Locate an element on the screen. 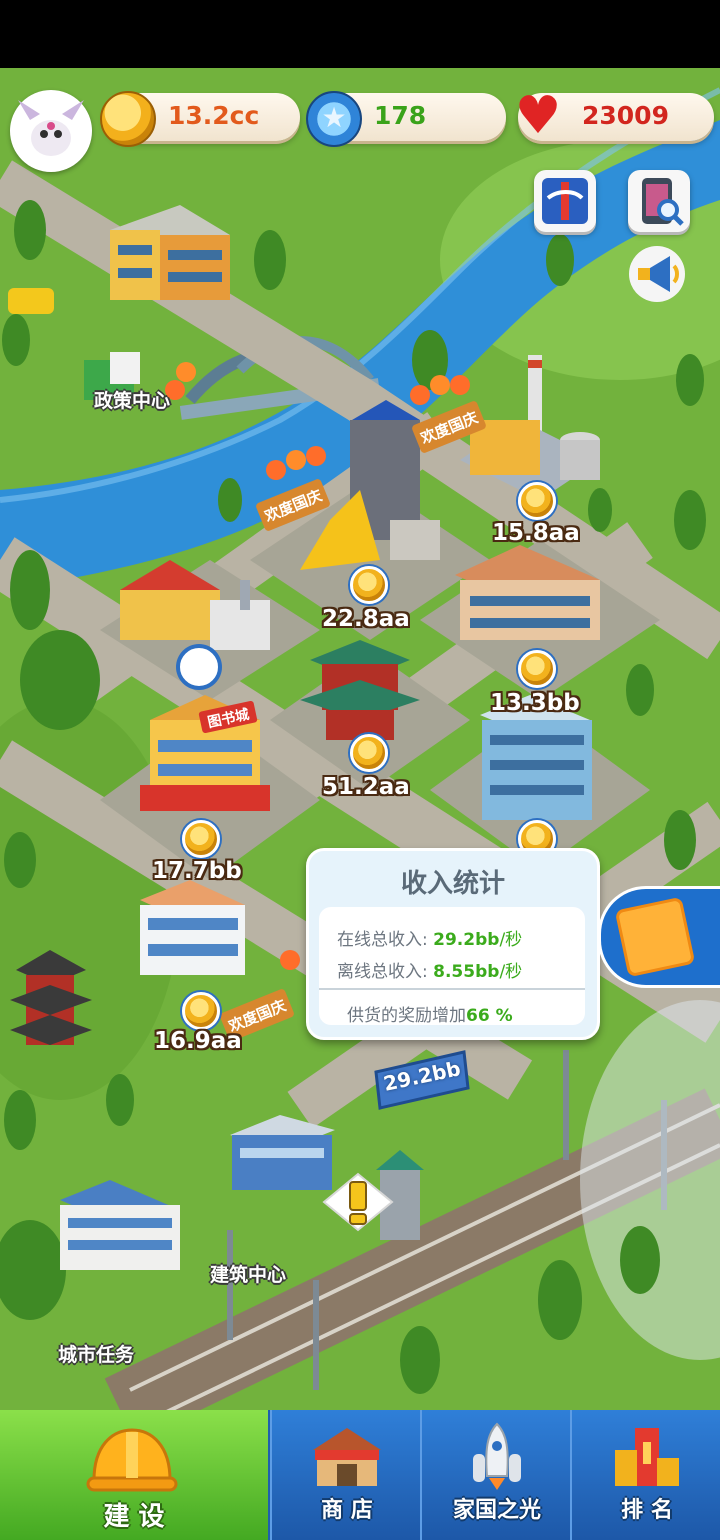  event-tower-button is located at coordinates (565, 201).